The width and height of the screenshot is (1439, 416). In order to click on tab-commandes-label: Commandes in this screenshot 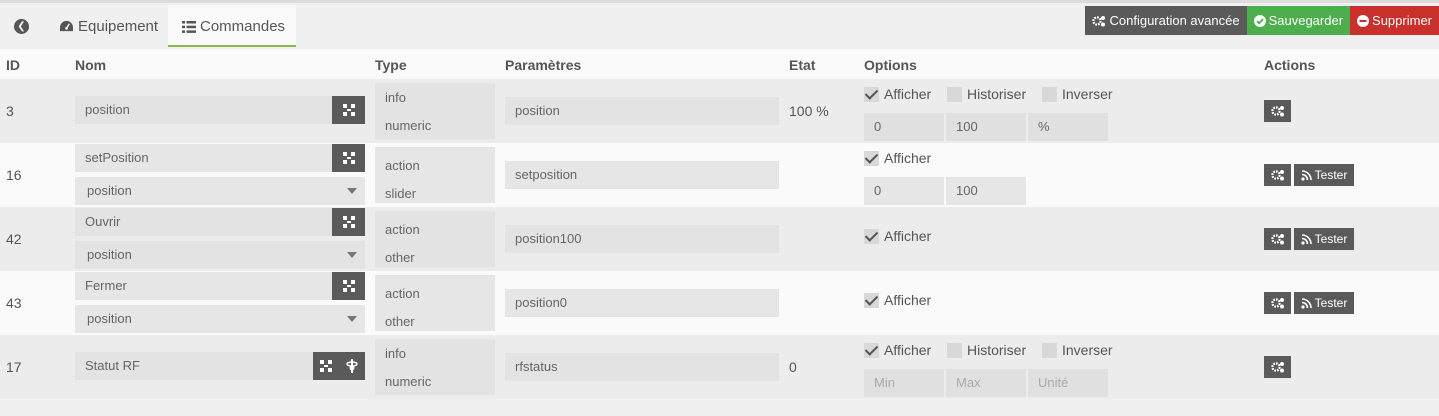, I will do `click(243, 26)`.